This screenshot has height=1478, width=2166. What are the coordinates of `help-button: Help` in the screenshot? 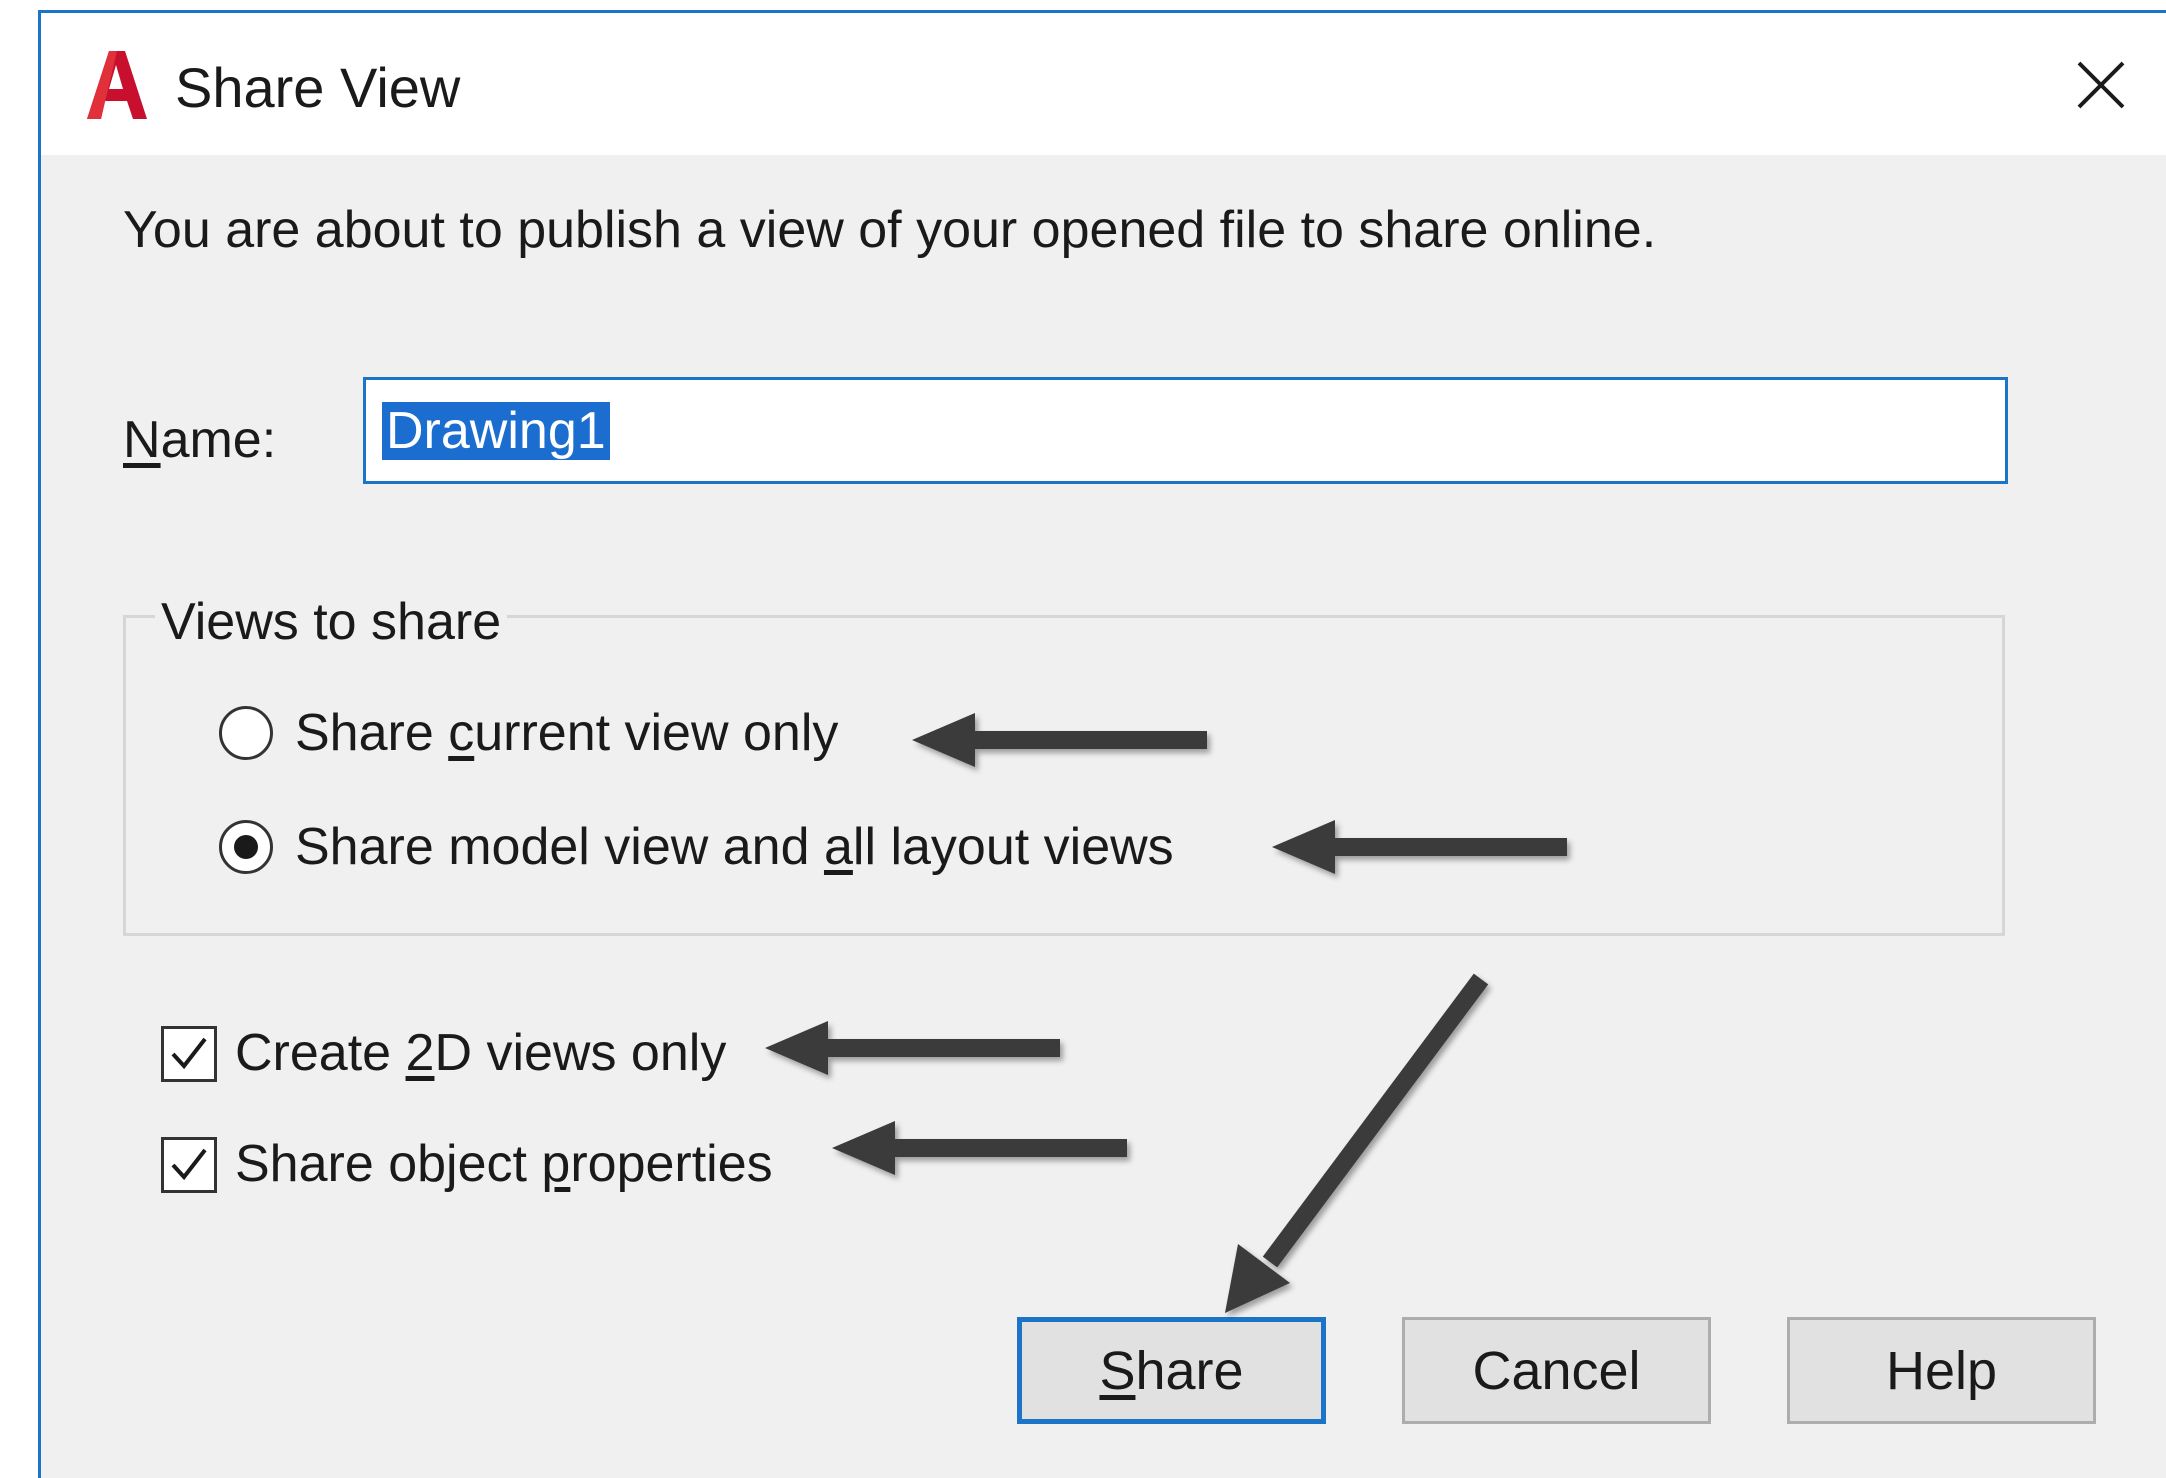 It's located at (1941, 1370).